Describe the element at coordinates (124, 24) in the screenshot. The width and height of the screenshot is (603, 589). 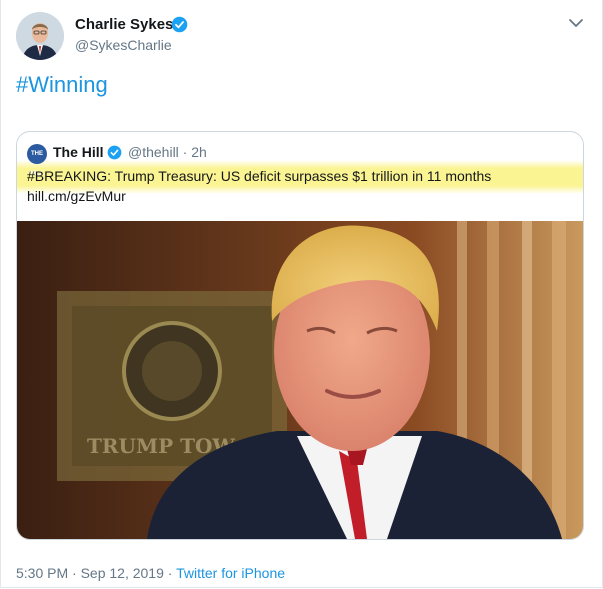
I see `author-name: Charlie Sykes` at that location.